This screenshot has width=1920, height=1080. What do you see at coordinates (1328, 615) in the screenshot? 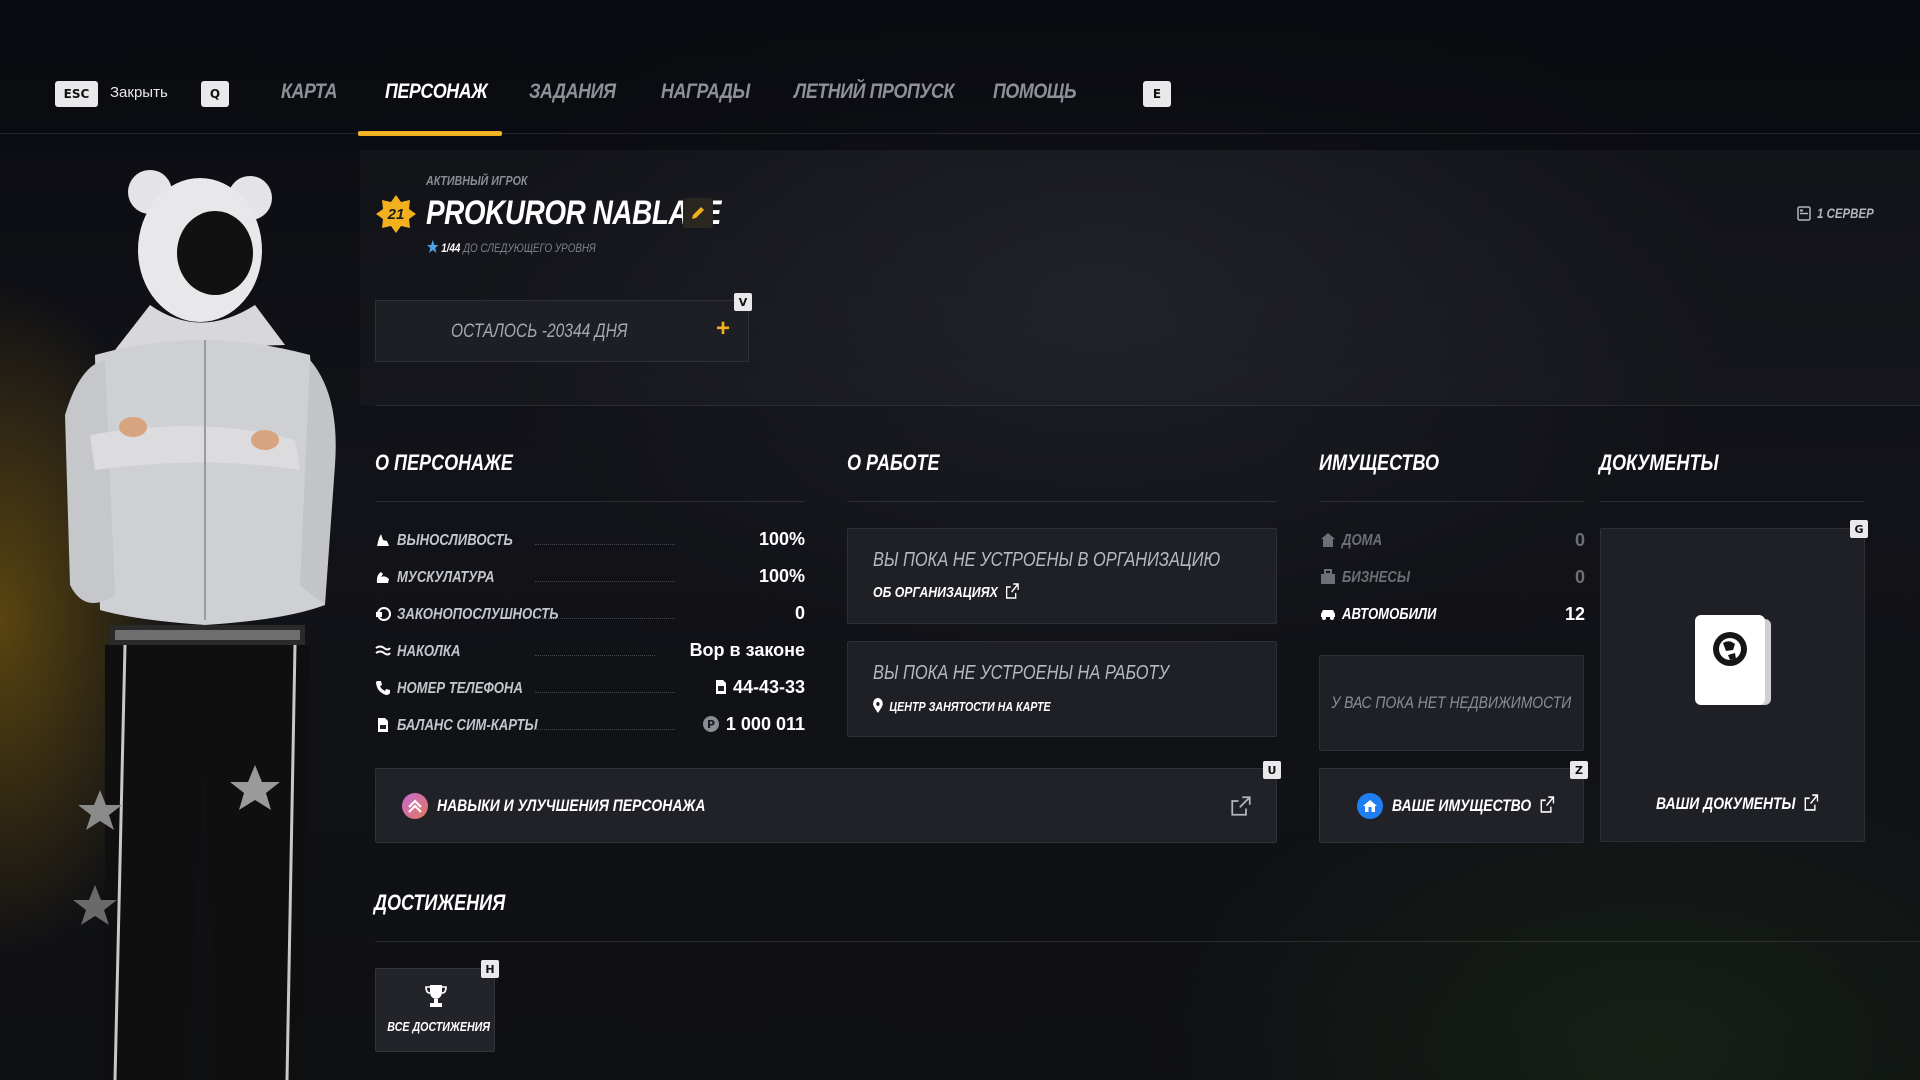
I see `car-icon` at bounding box center [1328, 615].